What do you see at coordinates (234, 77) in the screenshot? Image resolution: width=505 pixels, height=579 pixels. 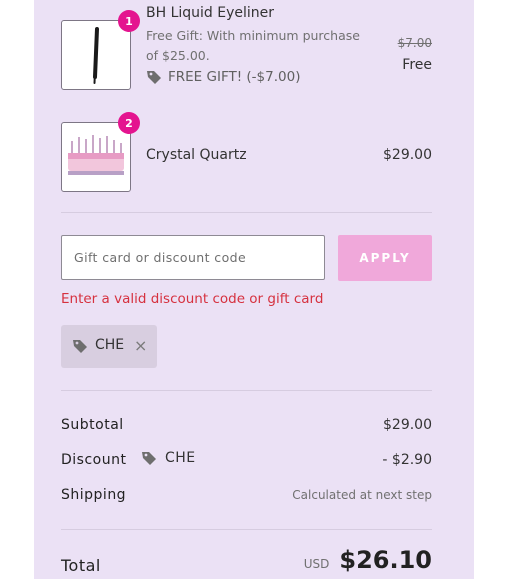 I see `item-discount-label: FREE GIFT! (-$7.00)` at bounding box center [234, 77].